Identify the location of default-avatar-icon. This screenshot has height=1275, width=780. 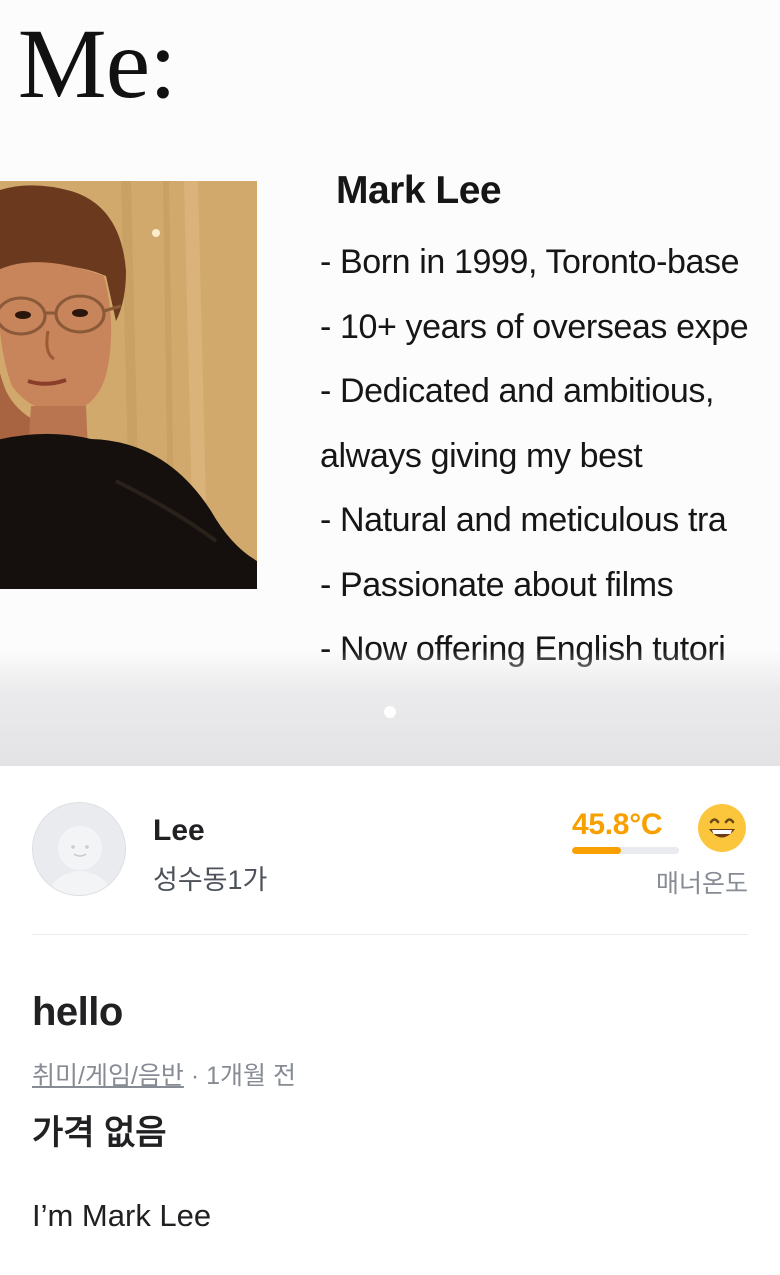
(79, 849).